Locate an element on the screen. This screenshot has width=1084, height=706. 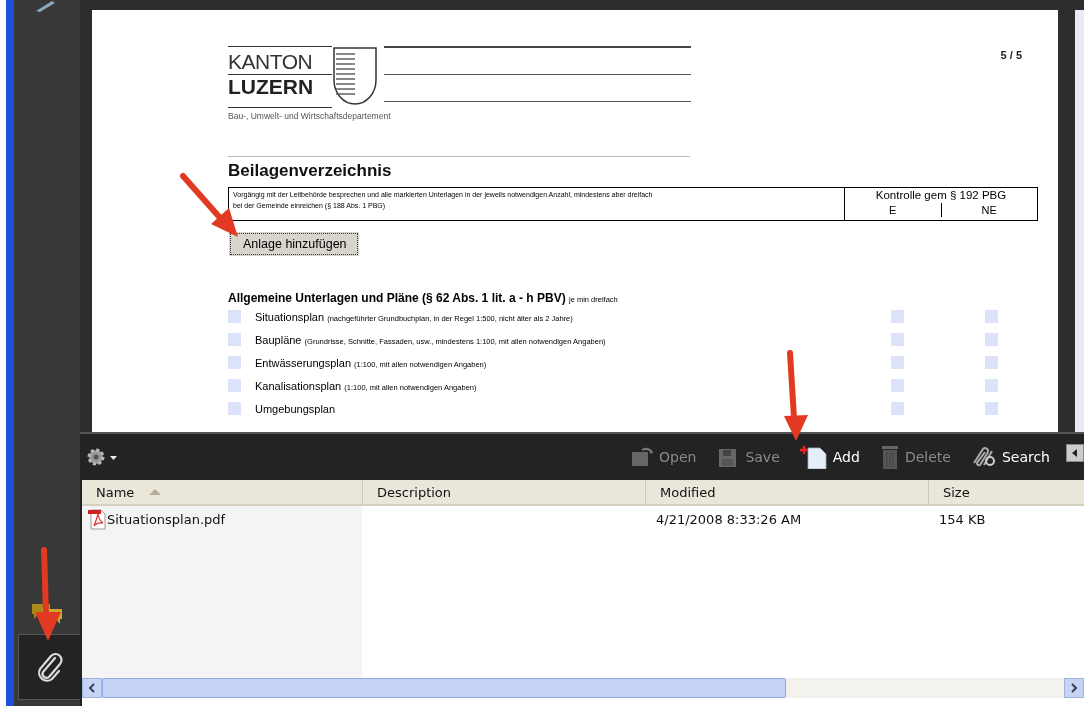
file-name-cell: Situationsplan.pdf is located at coordinates (222, 519).